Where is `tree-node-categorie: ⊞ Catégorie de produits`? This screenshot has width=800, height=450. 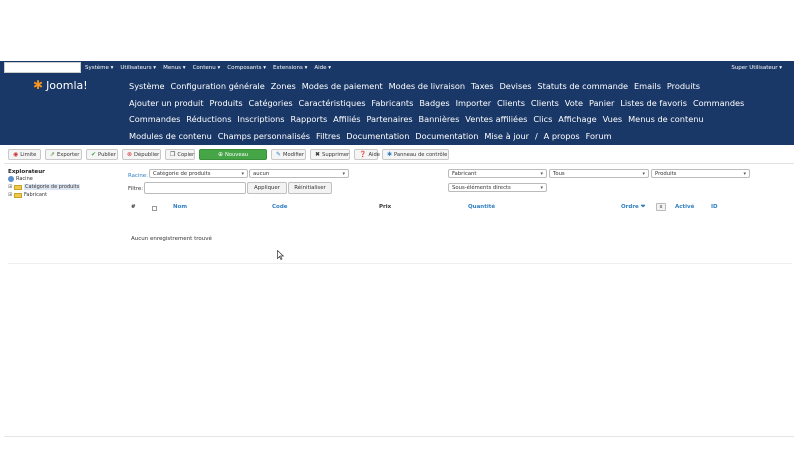 tree-node-categorie: ⊞ Catégorie de produits is located at coordinates (64, 187).